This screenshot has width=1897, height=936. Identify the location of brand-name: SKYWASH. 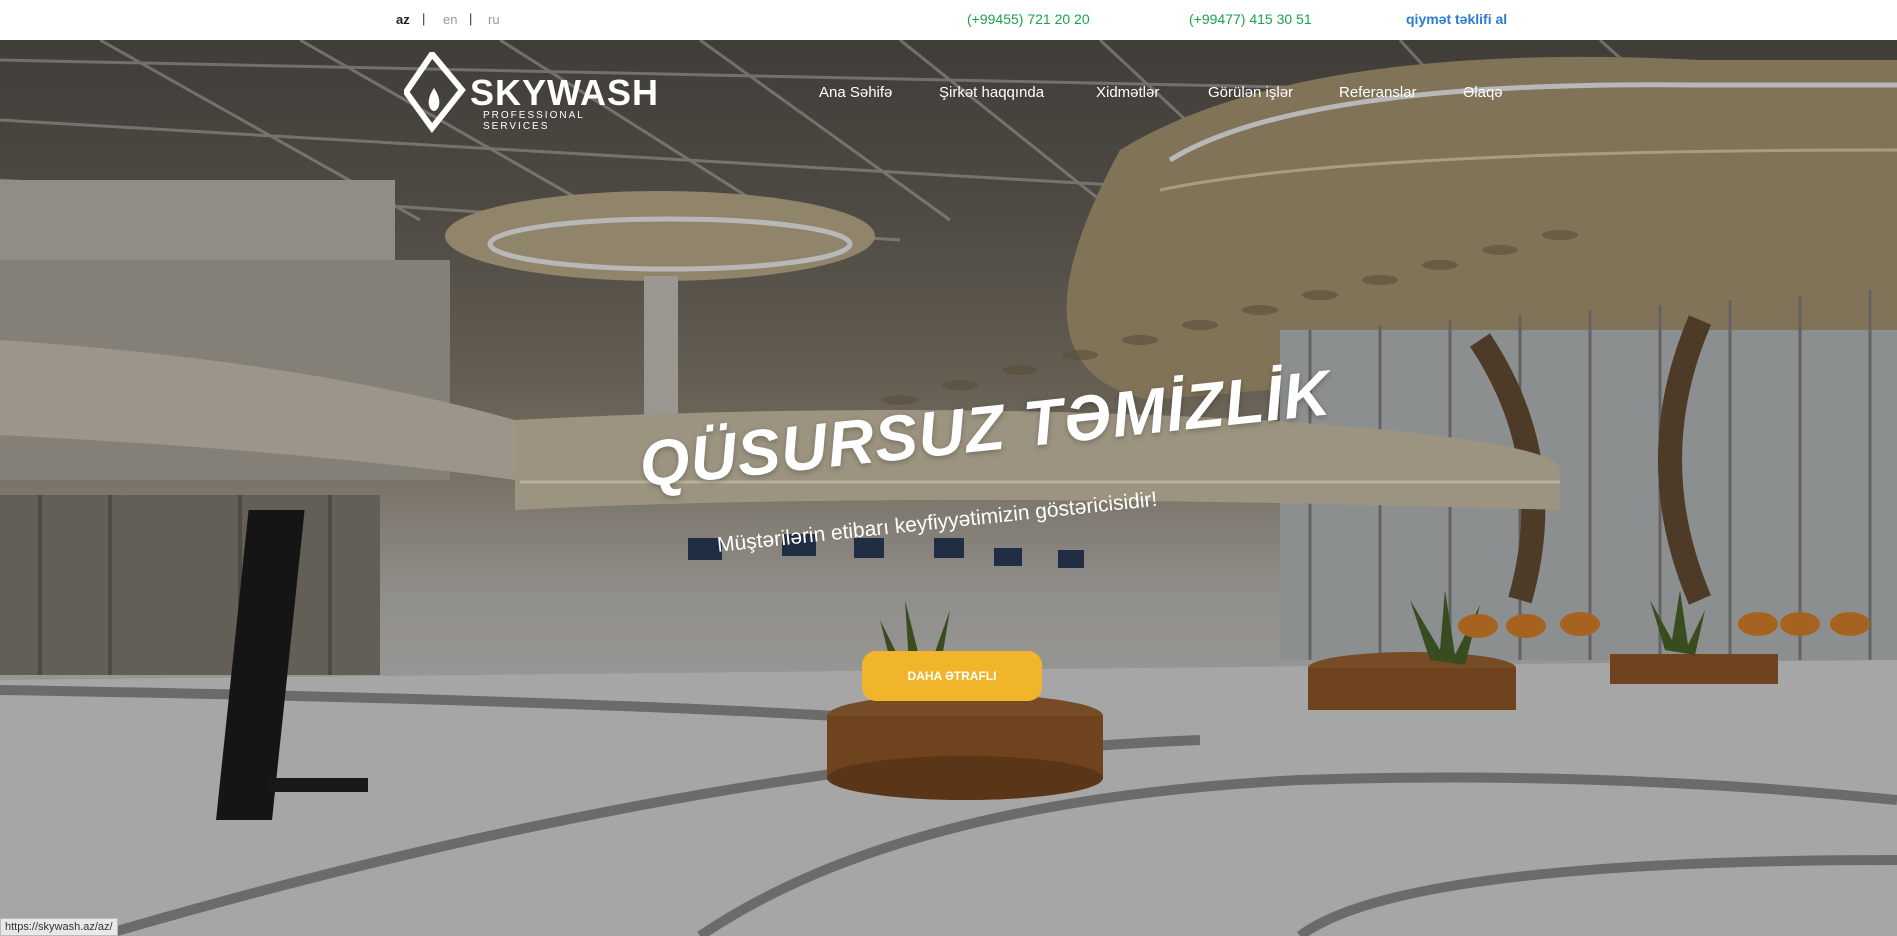
(565, 92).